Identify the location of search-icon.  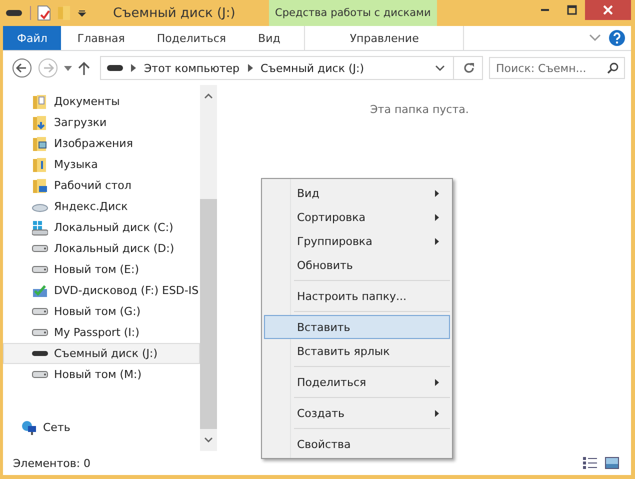
(613, 68).